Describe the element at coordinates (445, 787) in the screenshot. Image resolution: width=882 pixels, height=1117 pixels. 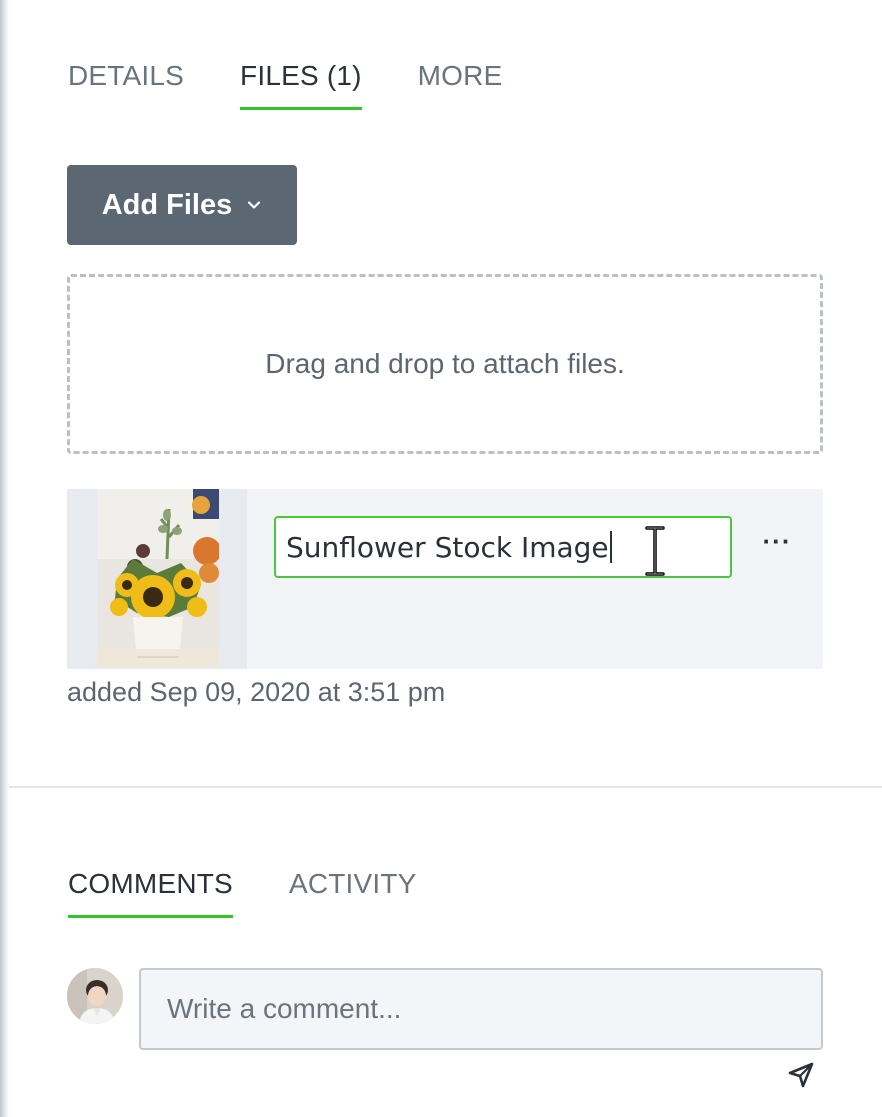
I see `section-divider` at that location.